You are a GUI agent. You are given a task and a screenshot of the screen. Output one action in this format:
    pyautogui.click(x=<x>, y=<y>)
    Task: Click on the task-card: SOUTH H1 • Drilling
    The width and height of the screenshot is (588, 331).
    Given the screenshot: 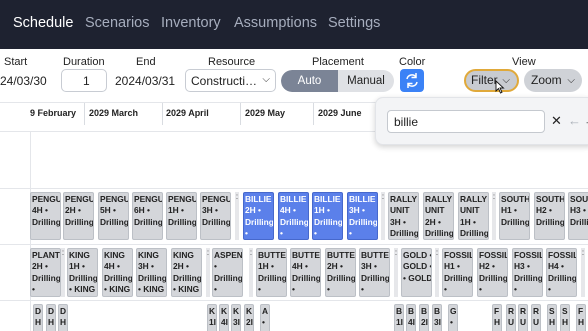 What is the action you would take?
    pyautogui.click(x=514, y=216)
    